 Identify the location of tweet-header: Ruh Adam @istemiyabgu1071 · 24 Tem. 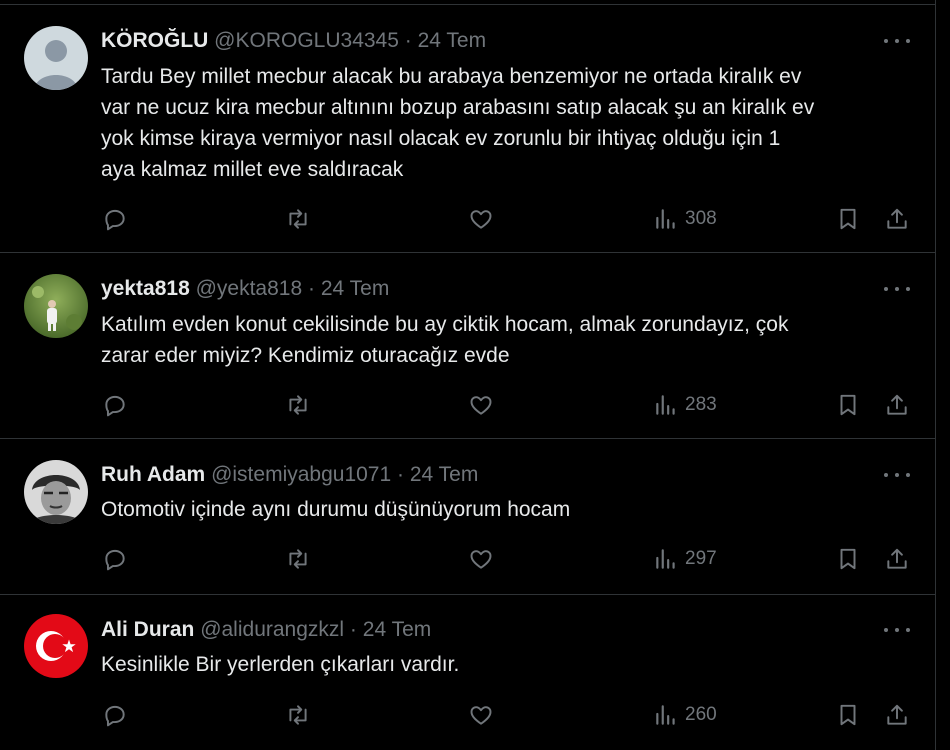
(289, 475).